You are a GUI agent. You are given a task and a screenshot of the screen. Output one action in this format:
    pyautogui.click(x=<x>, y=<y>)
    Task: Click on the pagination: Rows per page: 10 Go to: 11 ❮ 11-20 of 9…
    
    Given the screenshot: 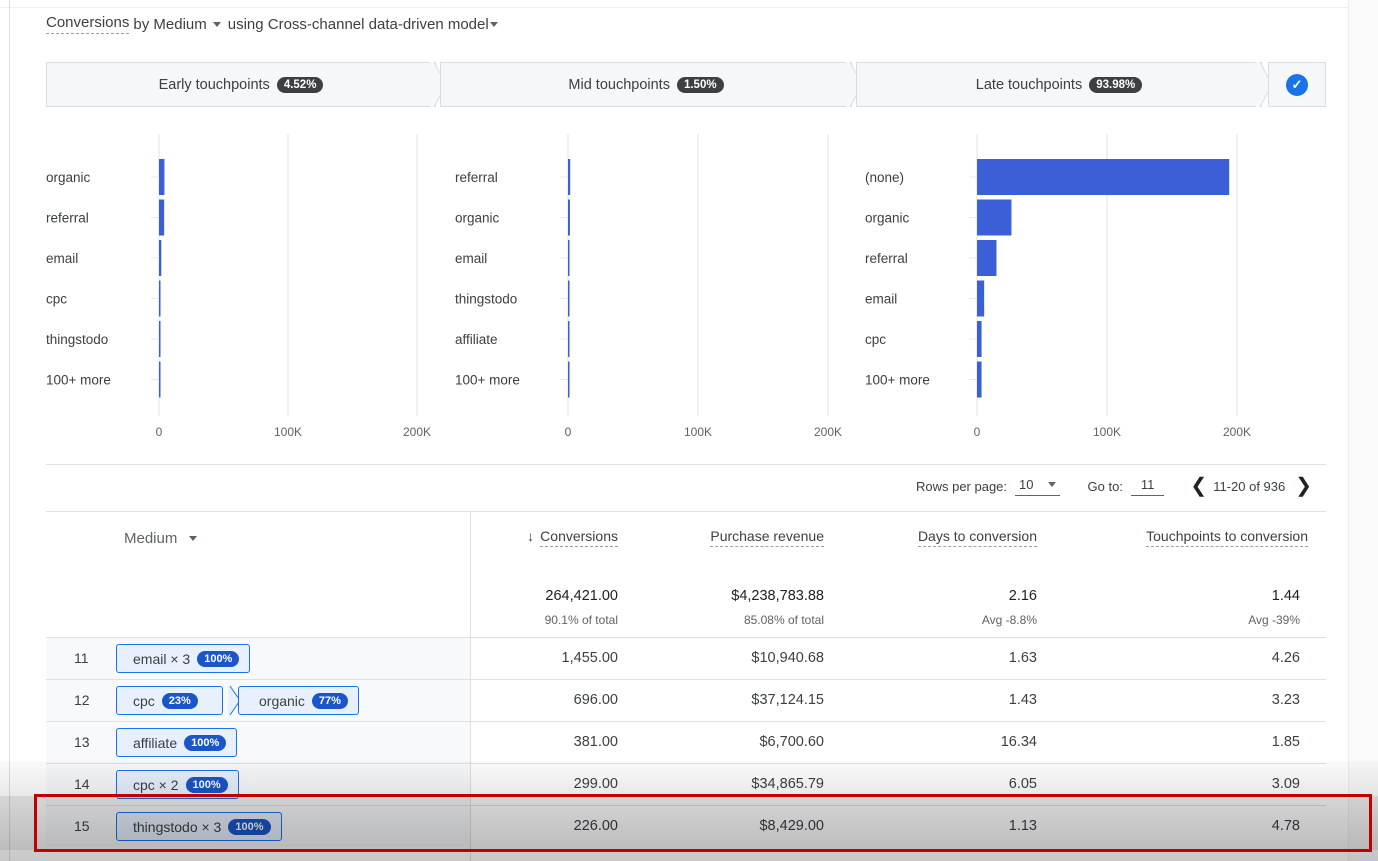 What is the action you would take?
    pyautogui.click(x=1117, y=486)
    